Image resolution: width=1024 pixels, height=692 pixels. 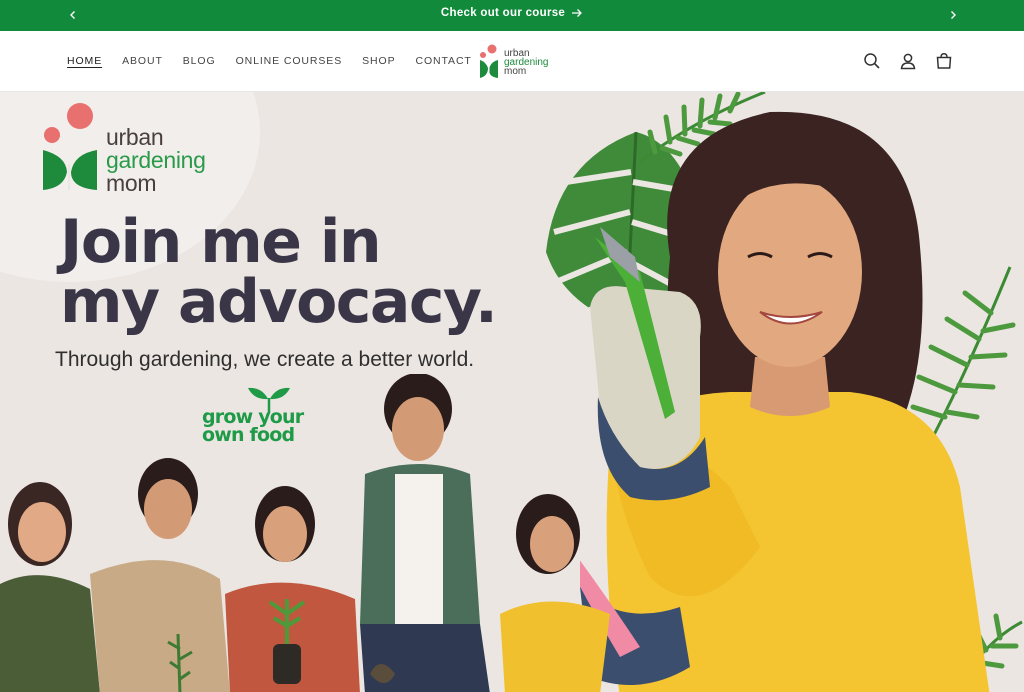 I want to click on account-button, so click(x=908, y=61).